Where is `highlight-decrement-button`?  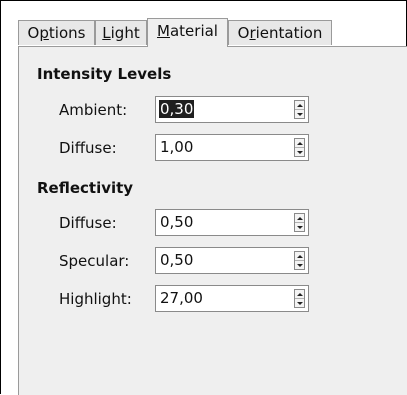 highlight-decrement-button is located at coordinates (299, 303).